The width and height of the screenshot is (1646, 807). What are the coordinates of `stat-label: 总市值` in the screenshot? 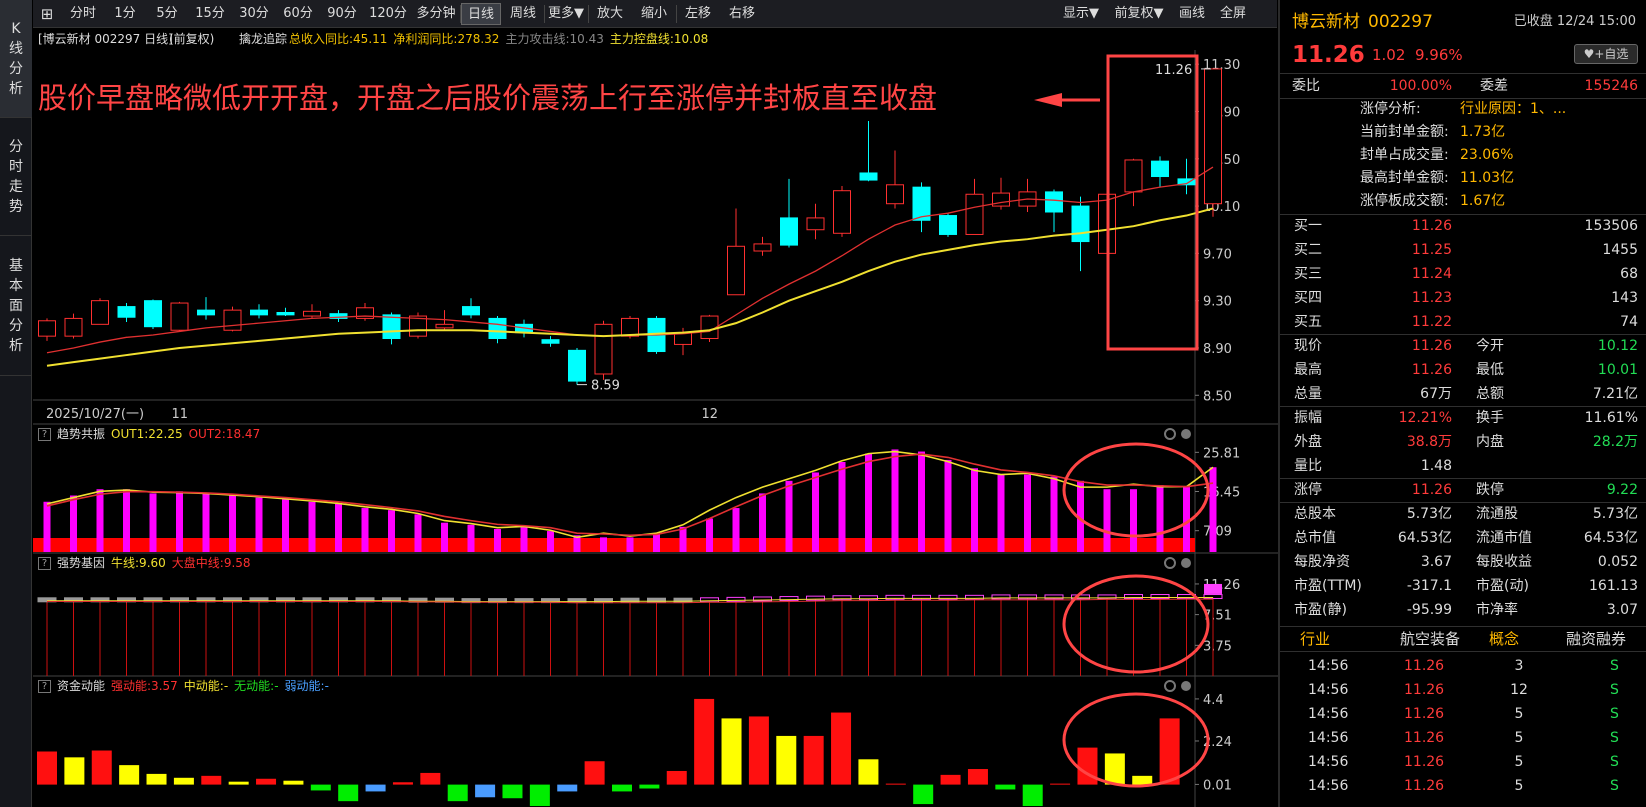 It's located at (1315, 538).